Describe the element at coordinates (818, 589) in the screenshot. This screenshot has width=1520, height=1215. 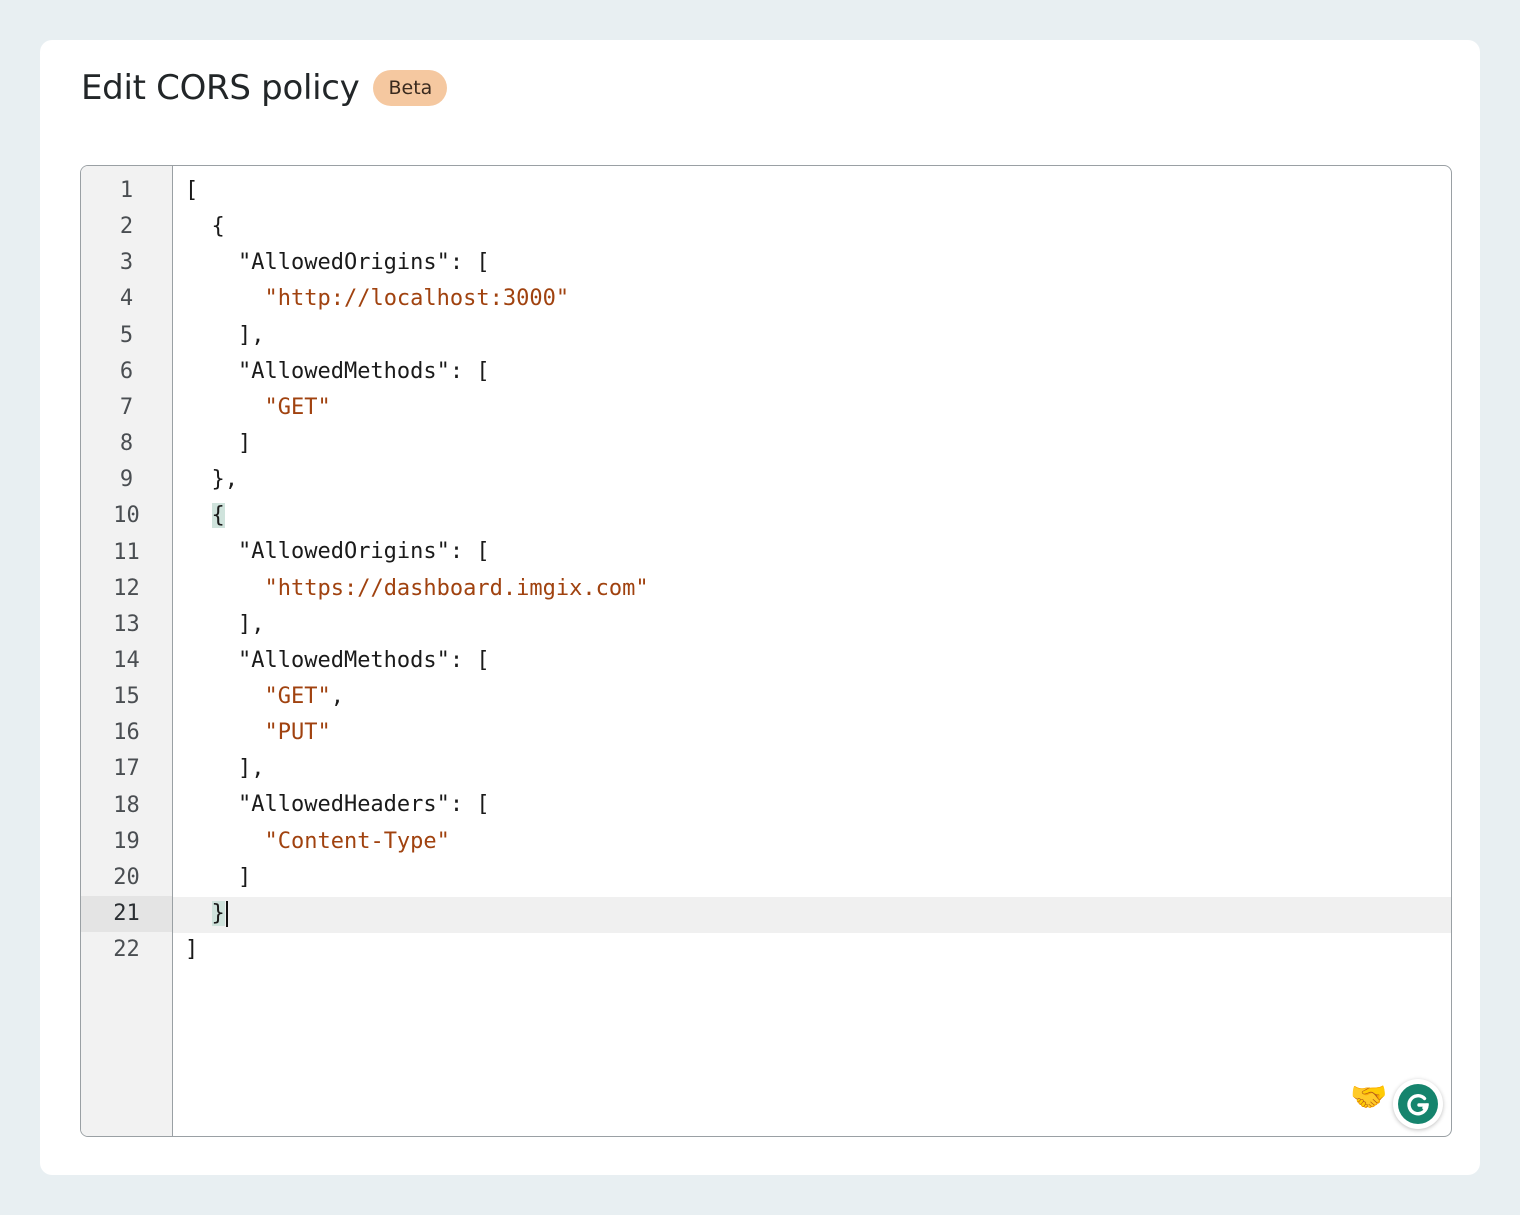
I see `code-line: "https://dashboard.imgix.com"` at that location.